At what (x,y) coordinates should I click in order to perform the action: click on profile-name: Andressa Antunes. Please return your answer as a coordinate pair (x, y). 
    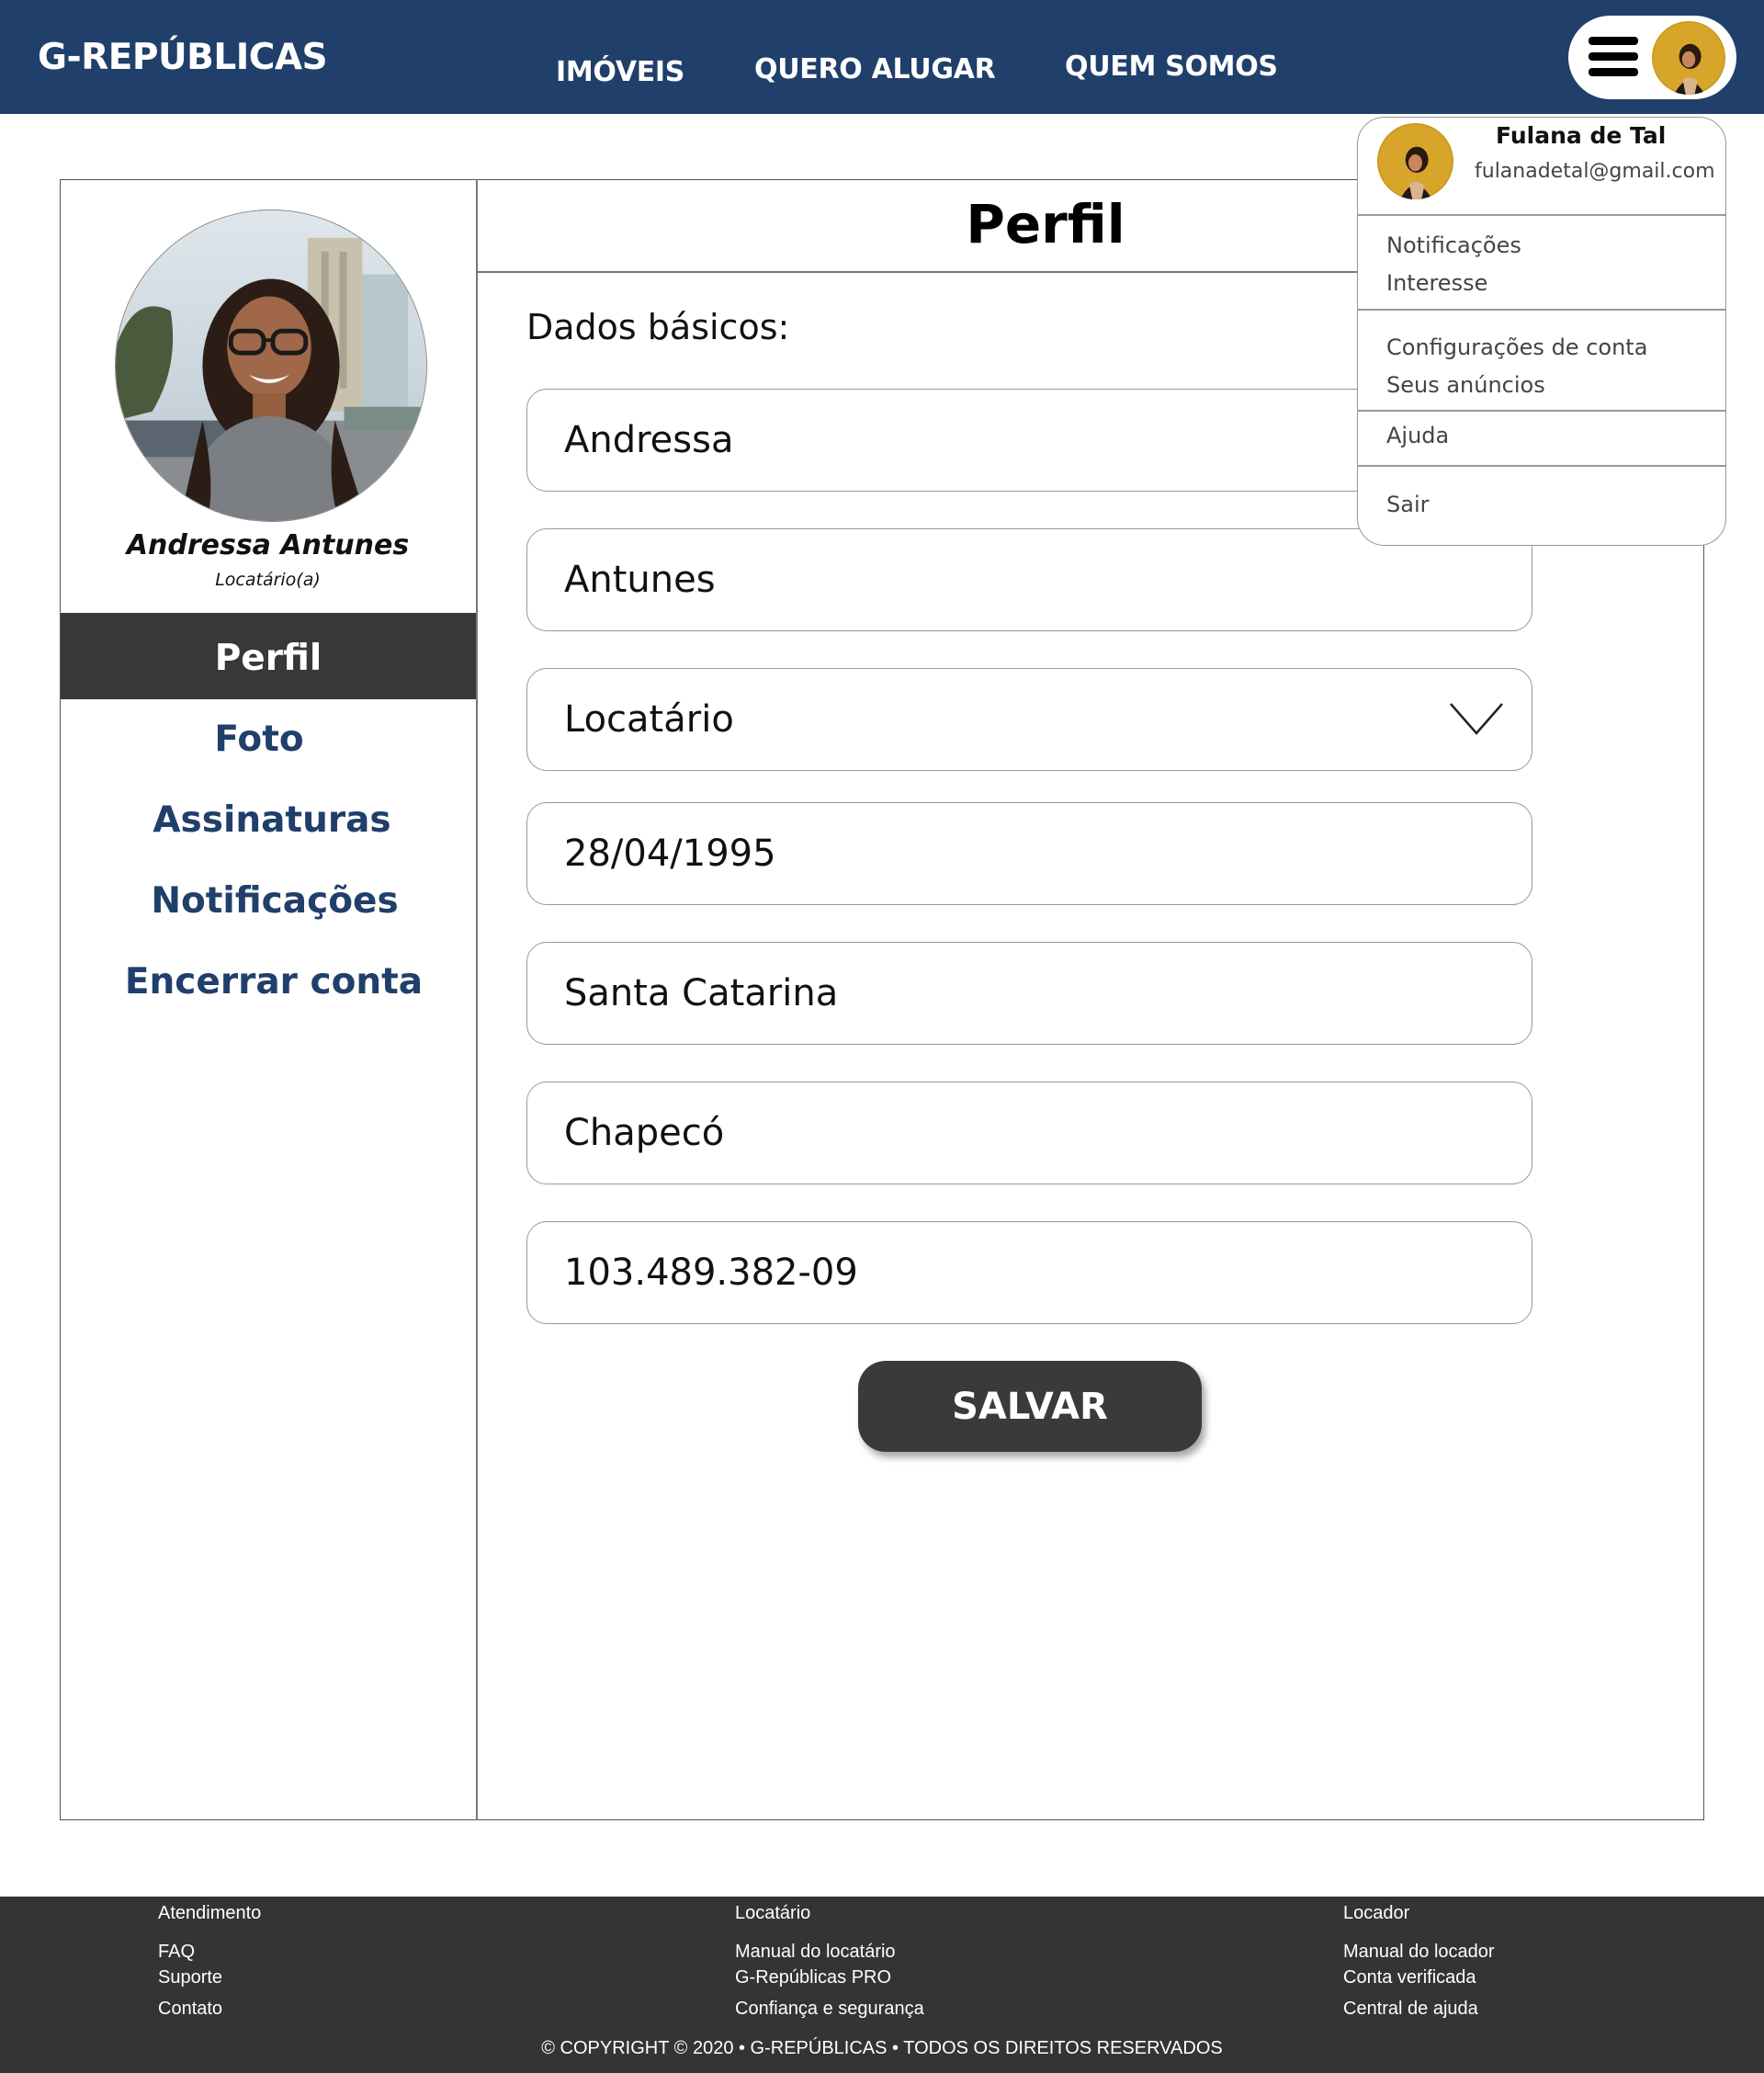
    Looking at the image, I should click on (268, 545).